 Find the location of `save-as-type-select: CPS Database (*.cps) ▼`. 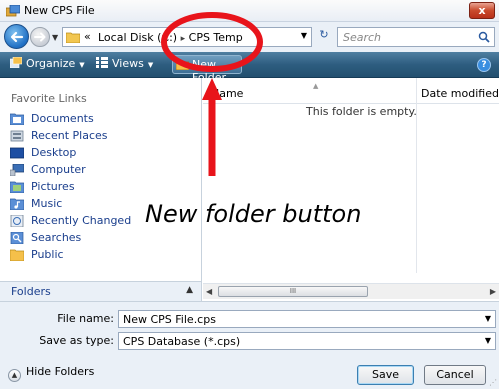

save-as-type-select: CPS Database (*.cps) ▼ is located at coordinates (307, 341).